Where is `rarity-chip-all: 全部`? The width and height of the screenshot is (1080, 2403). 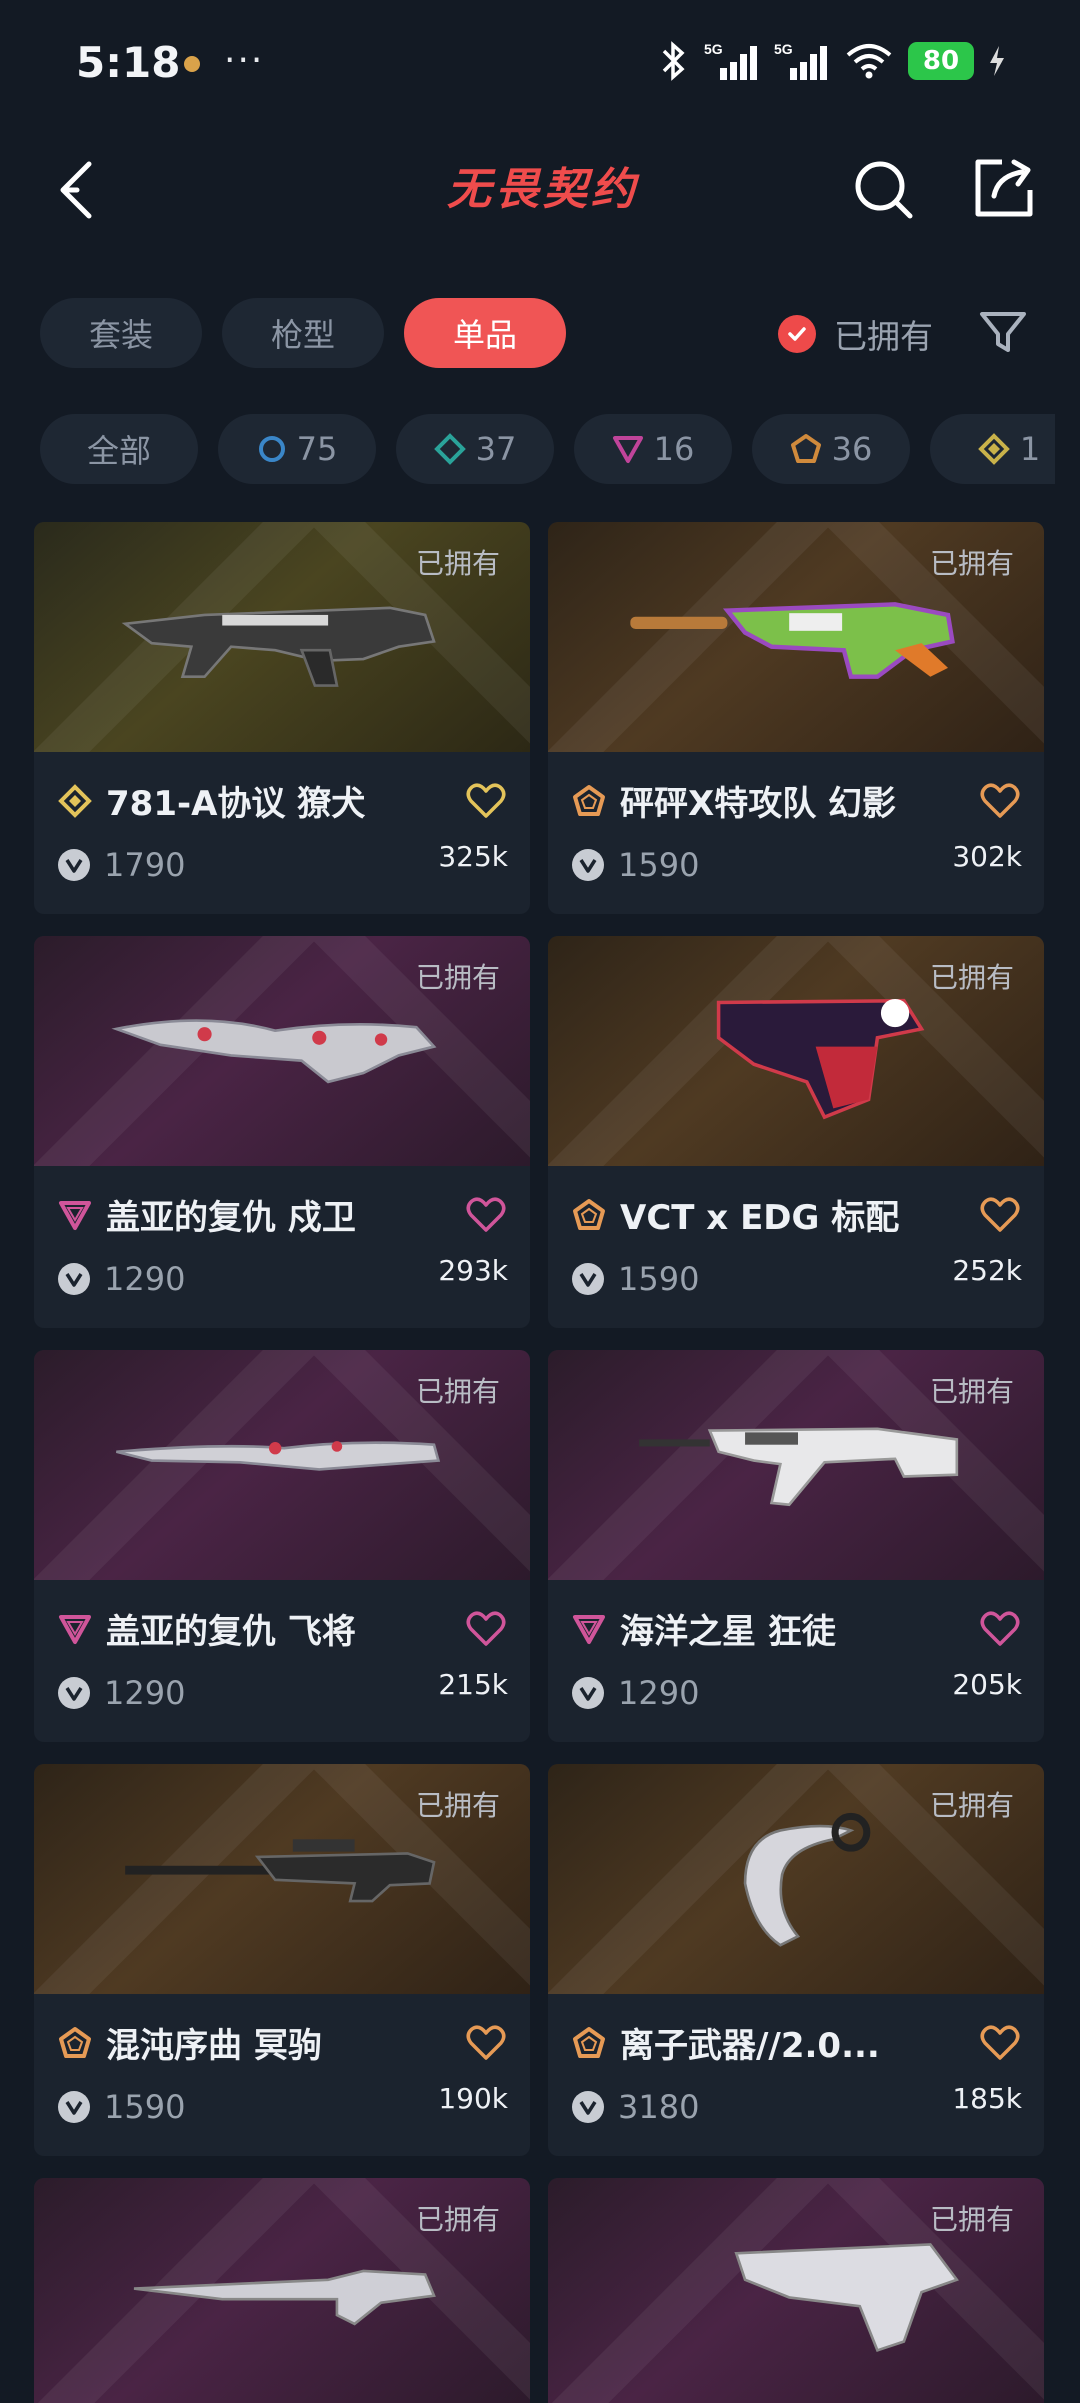
rarity-chip-all: 全部 is located at coordinates (119, 449).